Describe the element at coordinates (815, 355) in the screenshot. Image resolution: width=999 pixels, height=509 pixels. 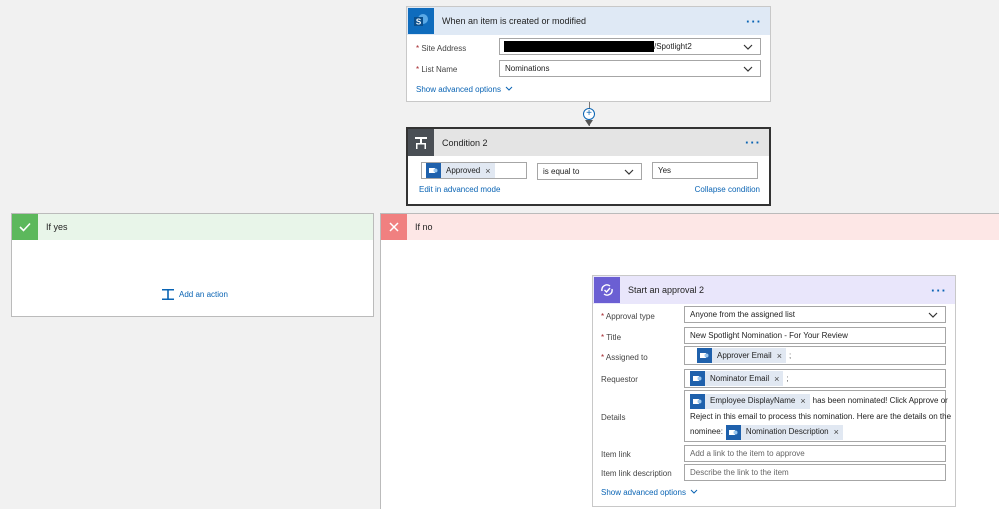
I see `assigned-to-input: Approver Email × ;` at that location.